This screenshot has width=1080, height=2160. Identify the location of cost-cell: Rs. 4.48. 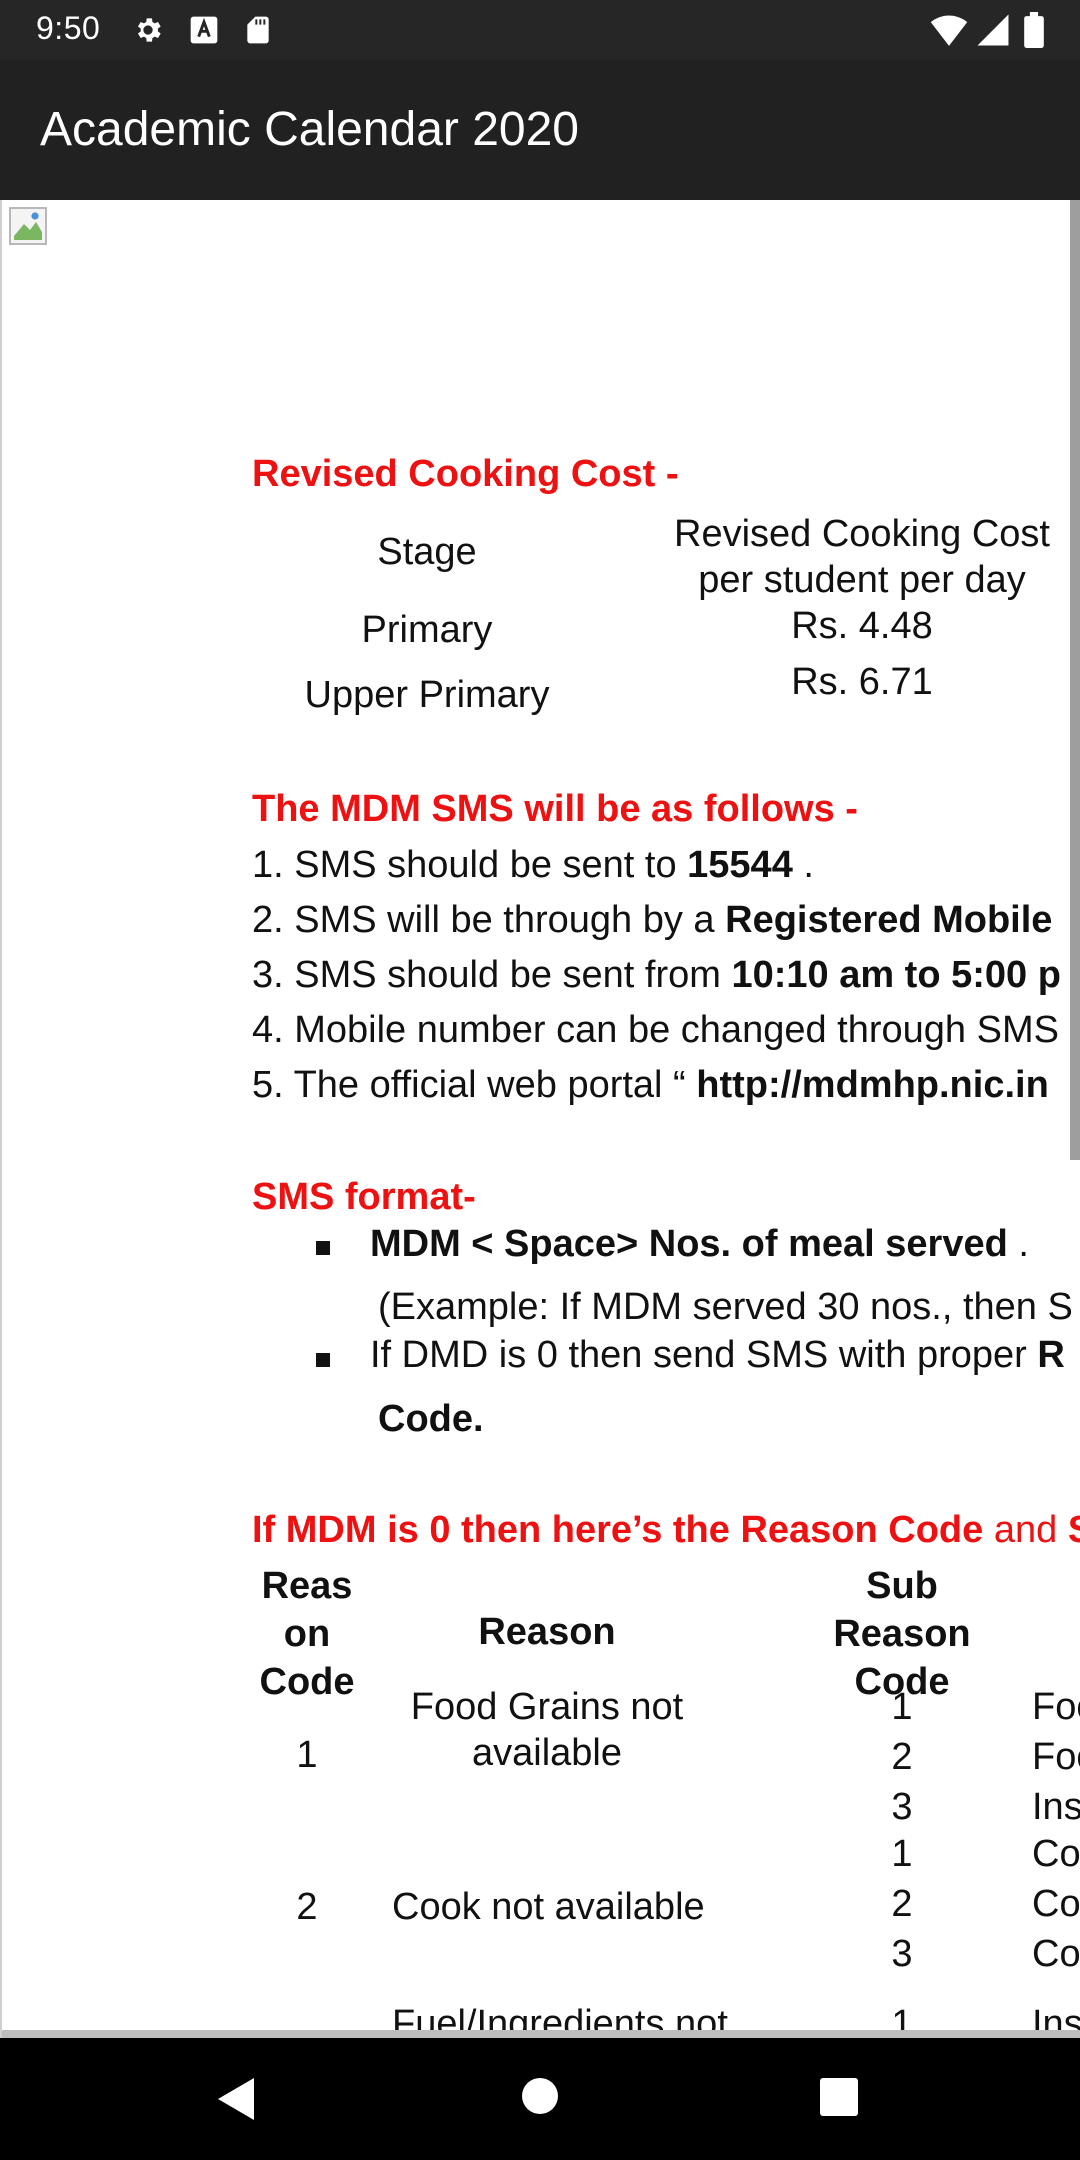
(862, 626).